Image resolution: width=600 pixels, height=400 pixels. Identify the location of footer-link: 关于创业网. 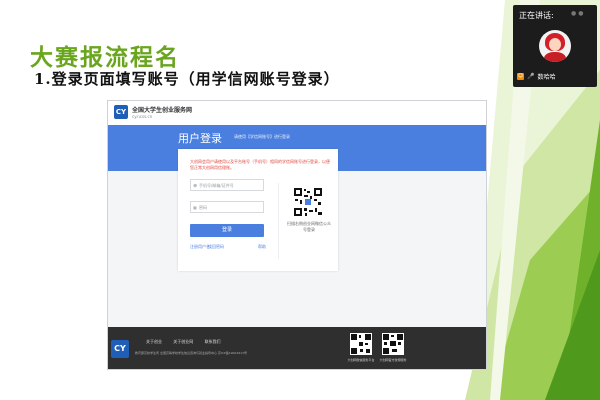
(183, 341).